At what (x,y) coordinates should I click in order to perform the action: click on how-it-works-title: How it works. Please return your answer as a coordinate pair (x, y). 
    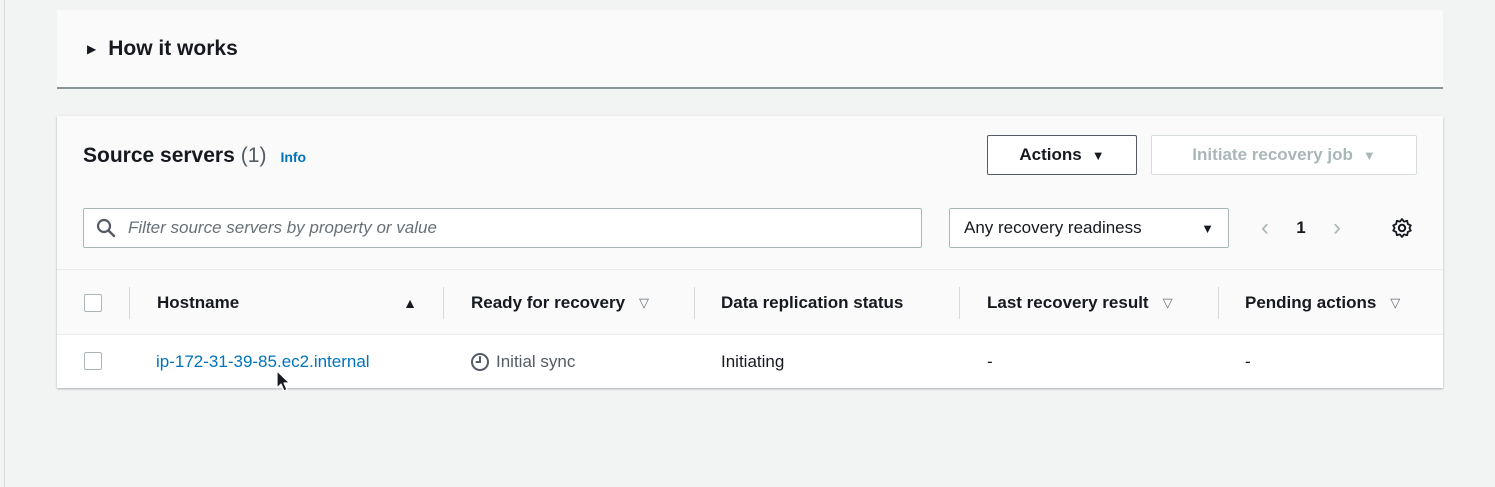
    Looking at the image, I should click on (173, 49).